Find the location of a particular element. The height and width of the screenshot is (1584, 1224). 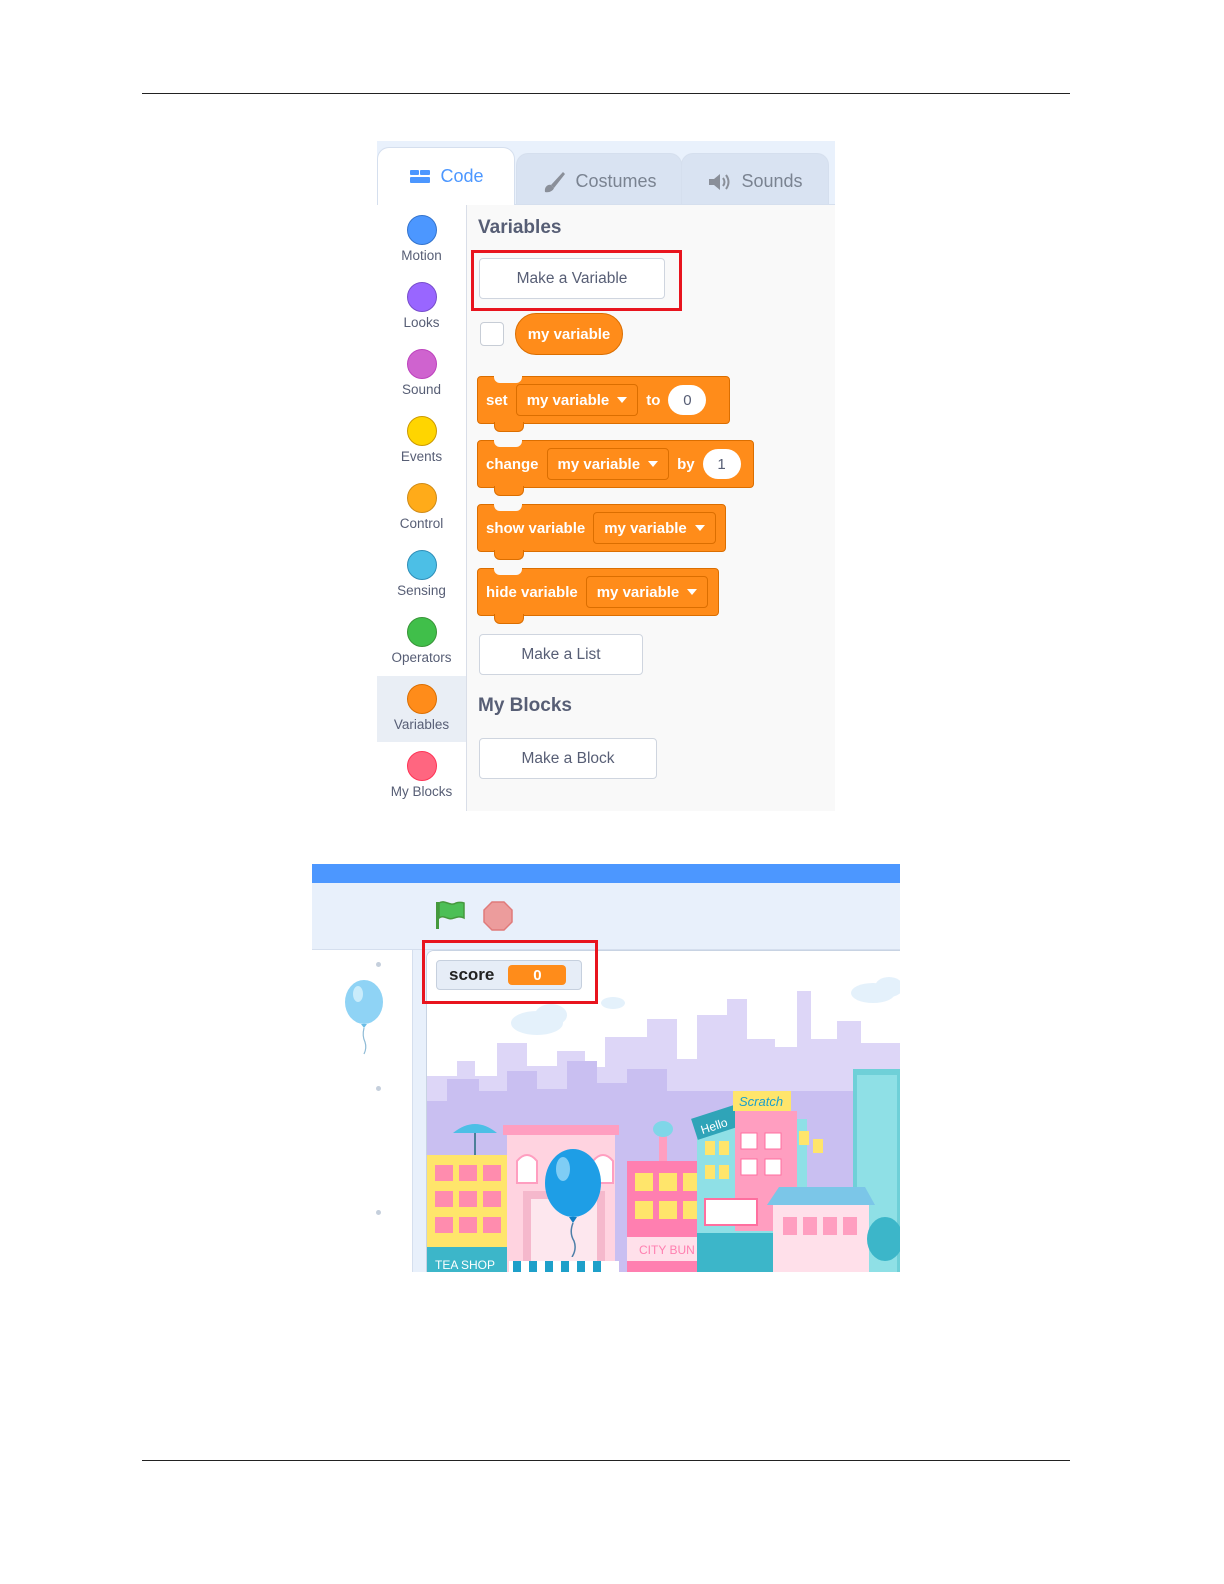

category-label: Events is located at coordinates (421, 456).